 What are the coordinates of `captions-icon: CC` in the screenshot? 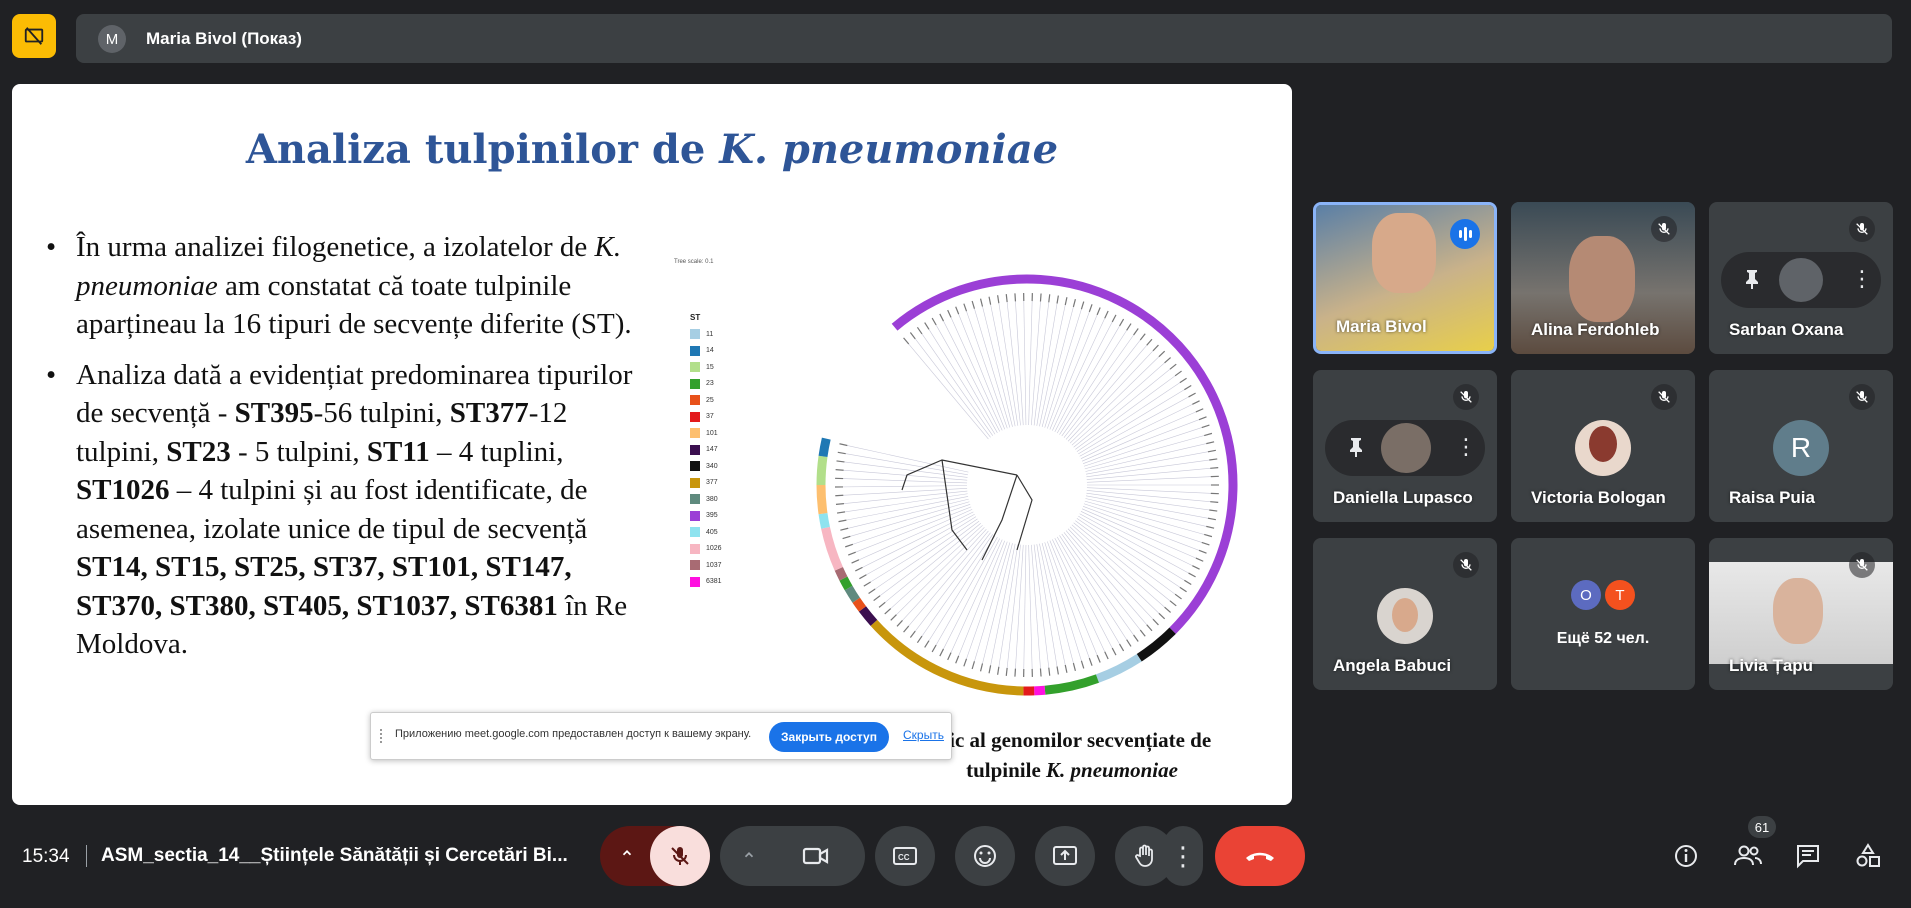 It's located at (905, 856).